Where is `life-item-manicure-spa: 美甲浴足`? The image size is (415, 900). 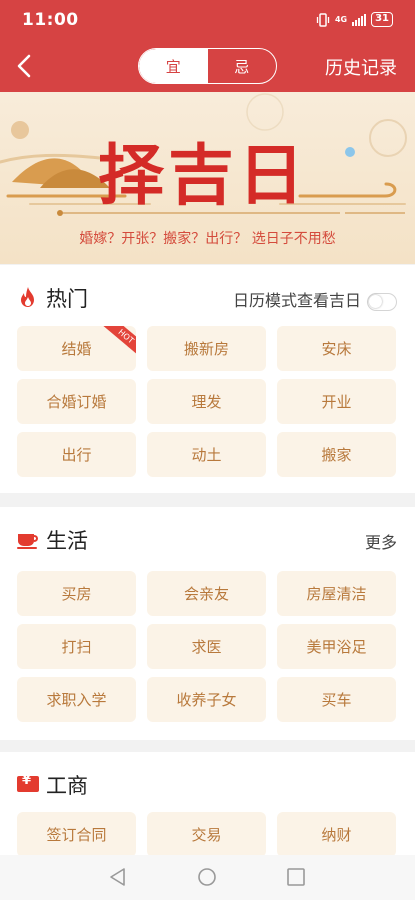
life-item-manicure-spa: 美甲浴足 is located at coordinates (336, 646).